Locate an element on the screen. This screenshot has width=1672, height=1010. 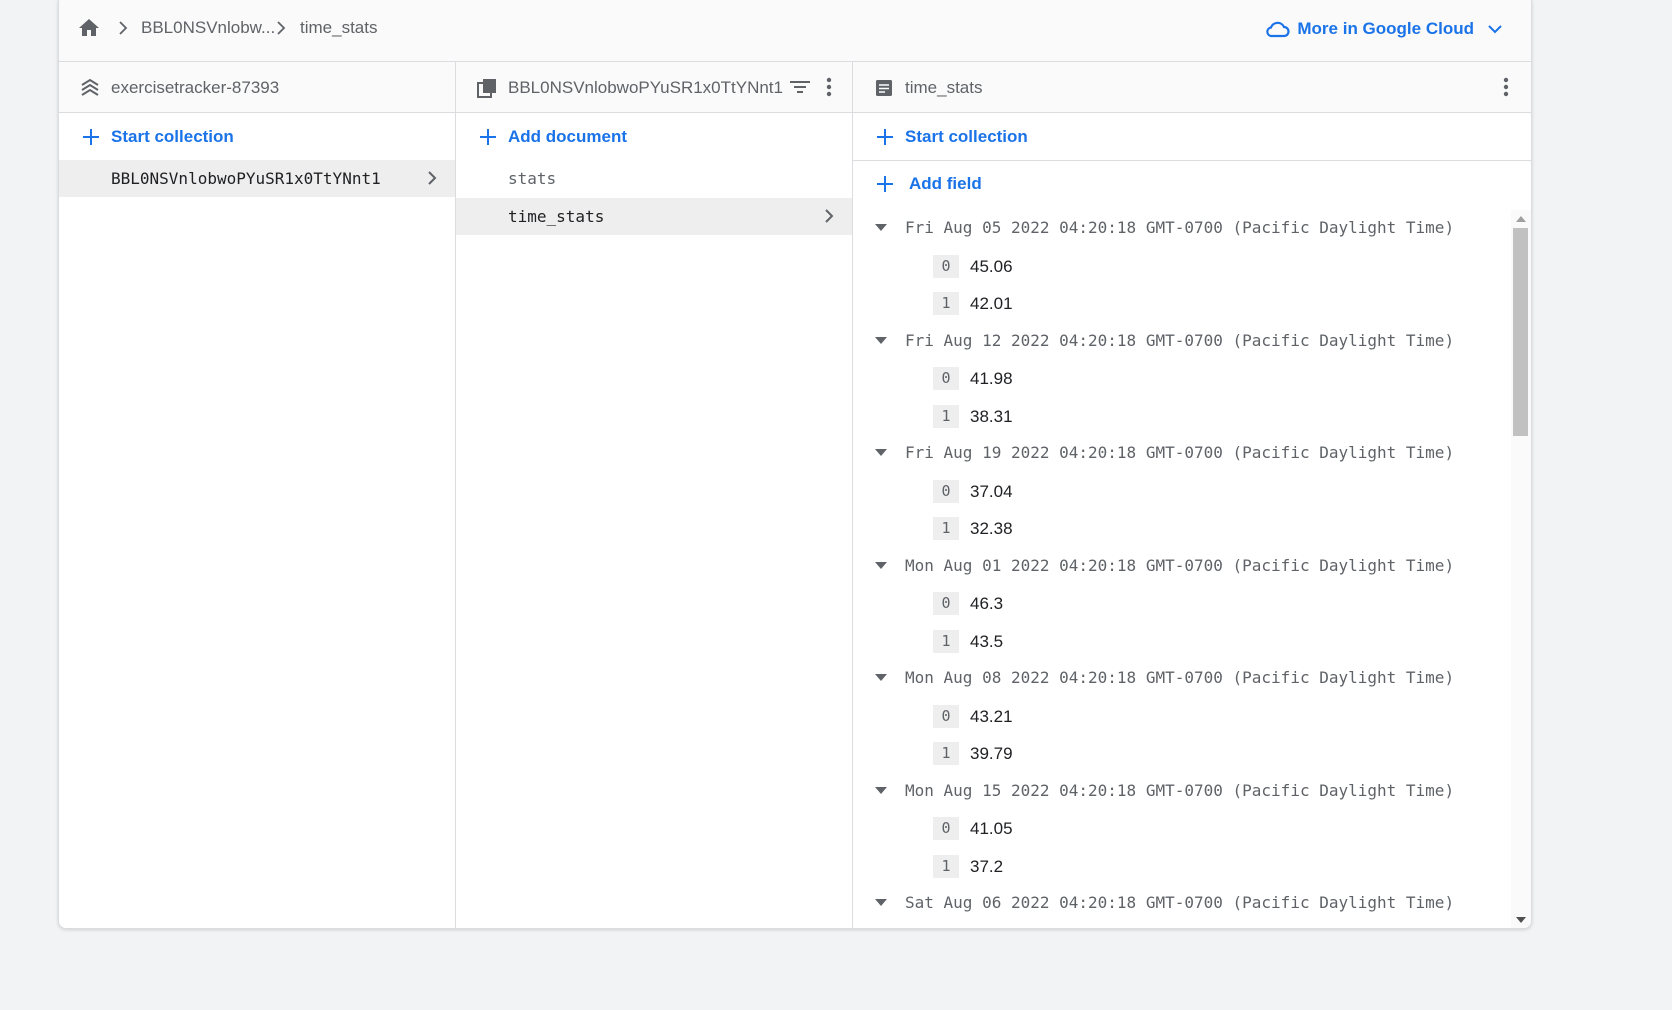
document-name: time_stats is located at coordinates (556, 216).